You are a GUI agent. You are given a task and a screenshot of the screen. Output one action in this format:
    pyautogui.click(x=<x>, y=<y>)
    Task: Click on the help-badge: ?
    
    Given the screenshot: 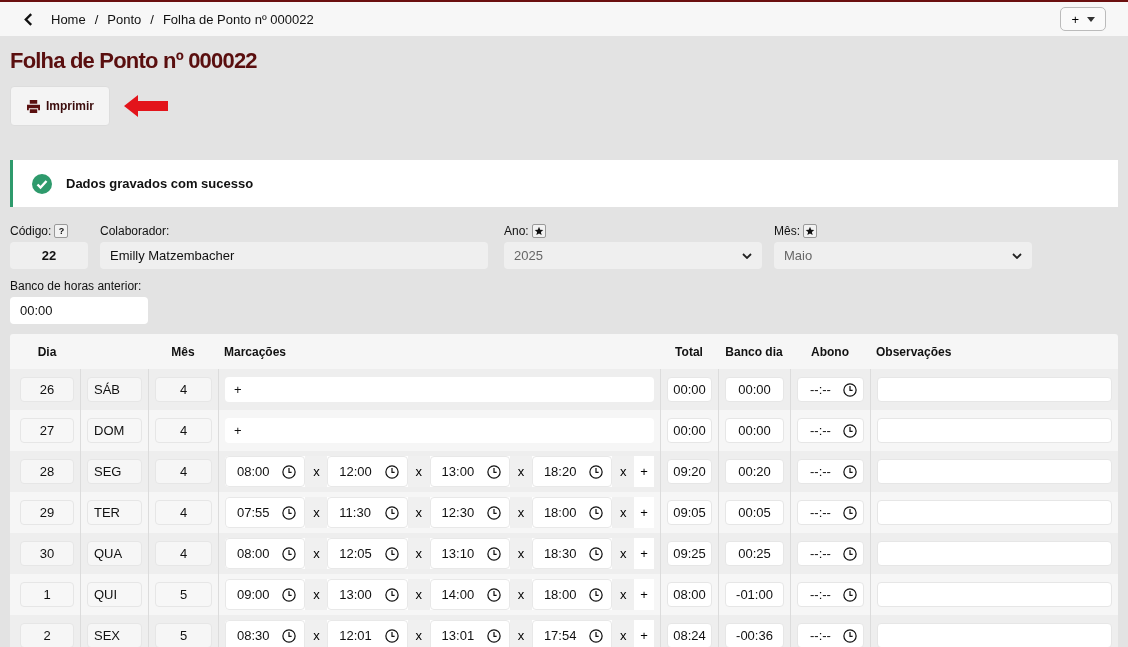 What is the action you would take?
    pyautogui.click(x=61, y=231)
    